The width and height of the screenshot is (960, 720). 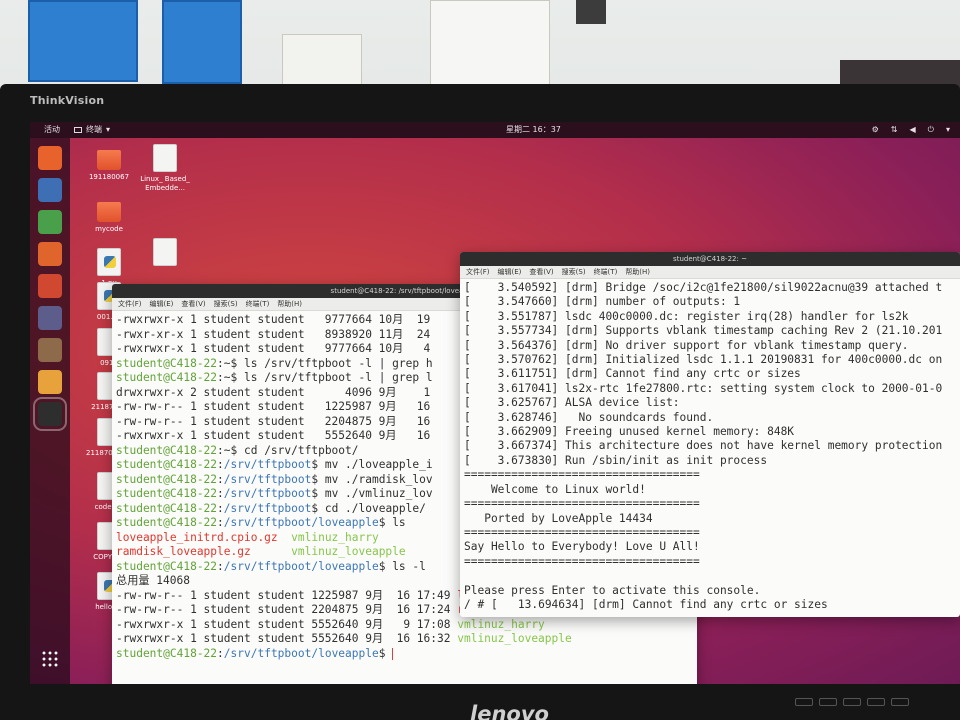 I want to click on app-menu-label: 终端, so click(x=94, y=129).